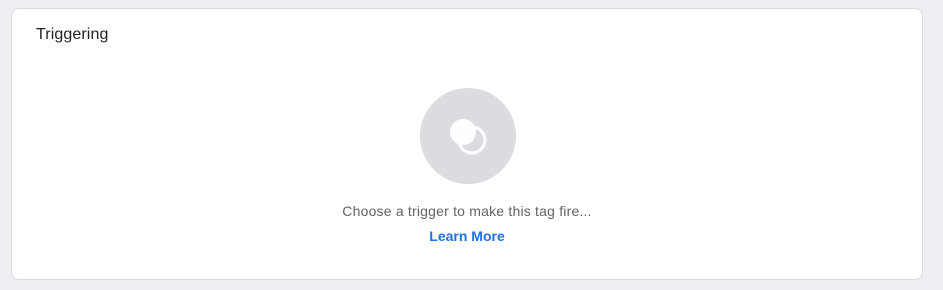  I want to click on learn-more-link: Learn More, so click(466, 236).